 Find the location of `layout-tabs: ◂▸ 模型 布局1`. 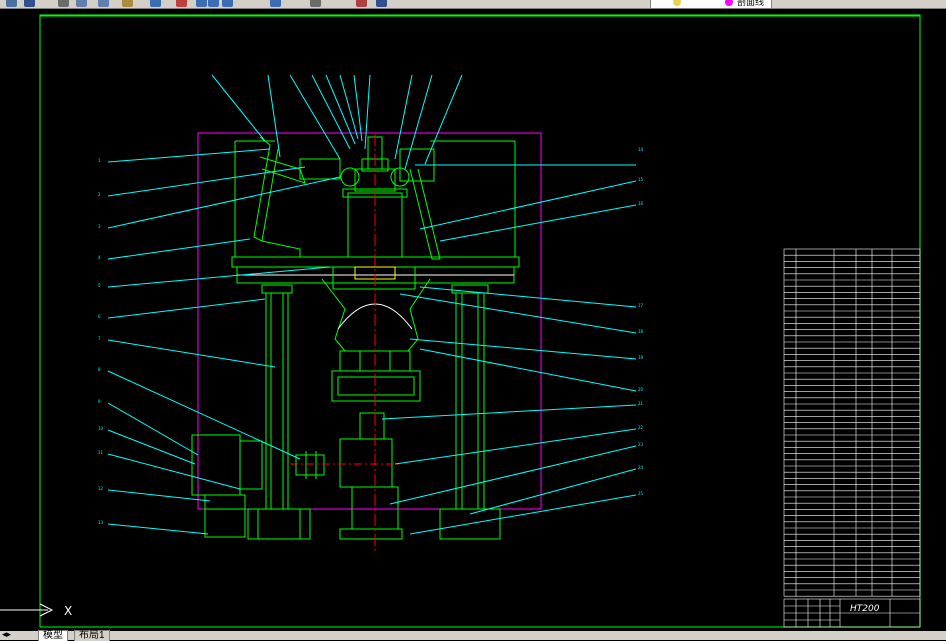

layout-tabs: ◂▸ 模型 布局1 is located at coordinates (473, 635).